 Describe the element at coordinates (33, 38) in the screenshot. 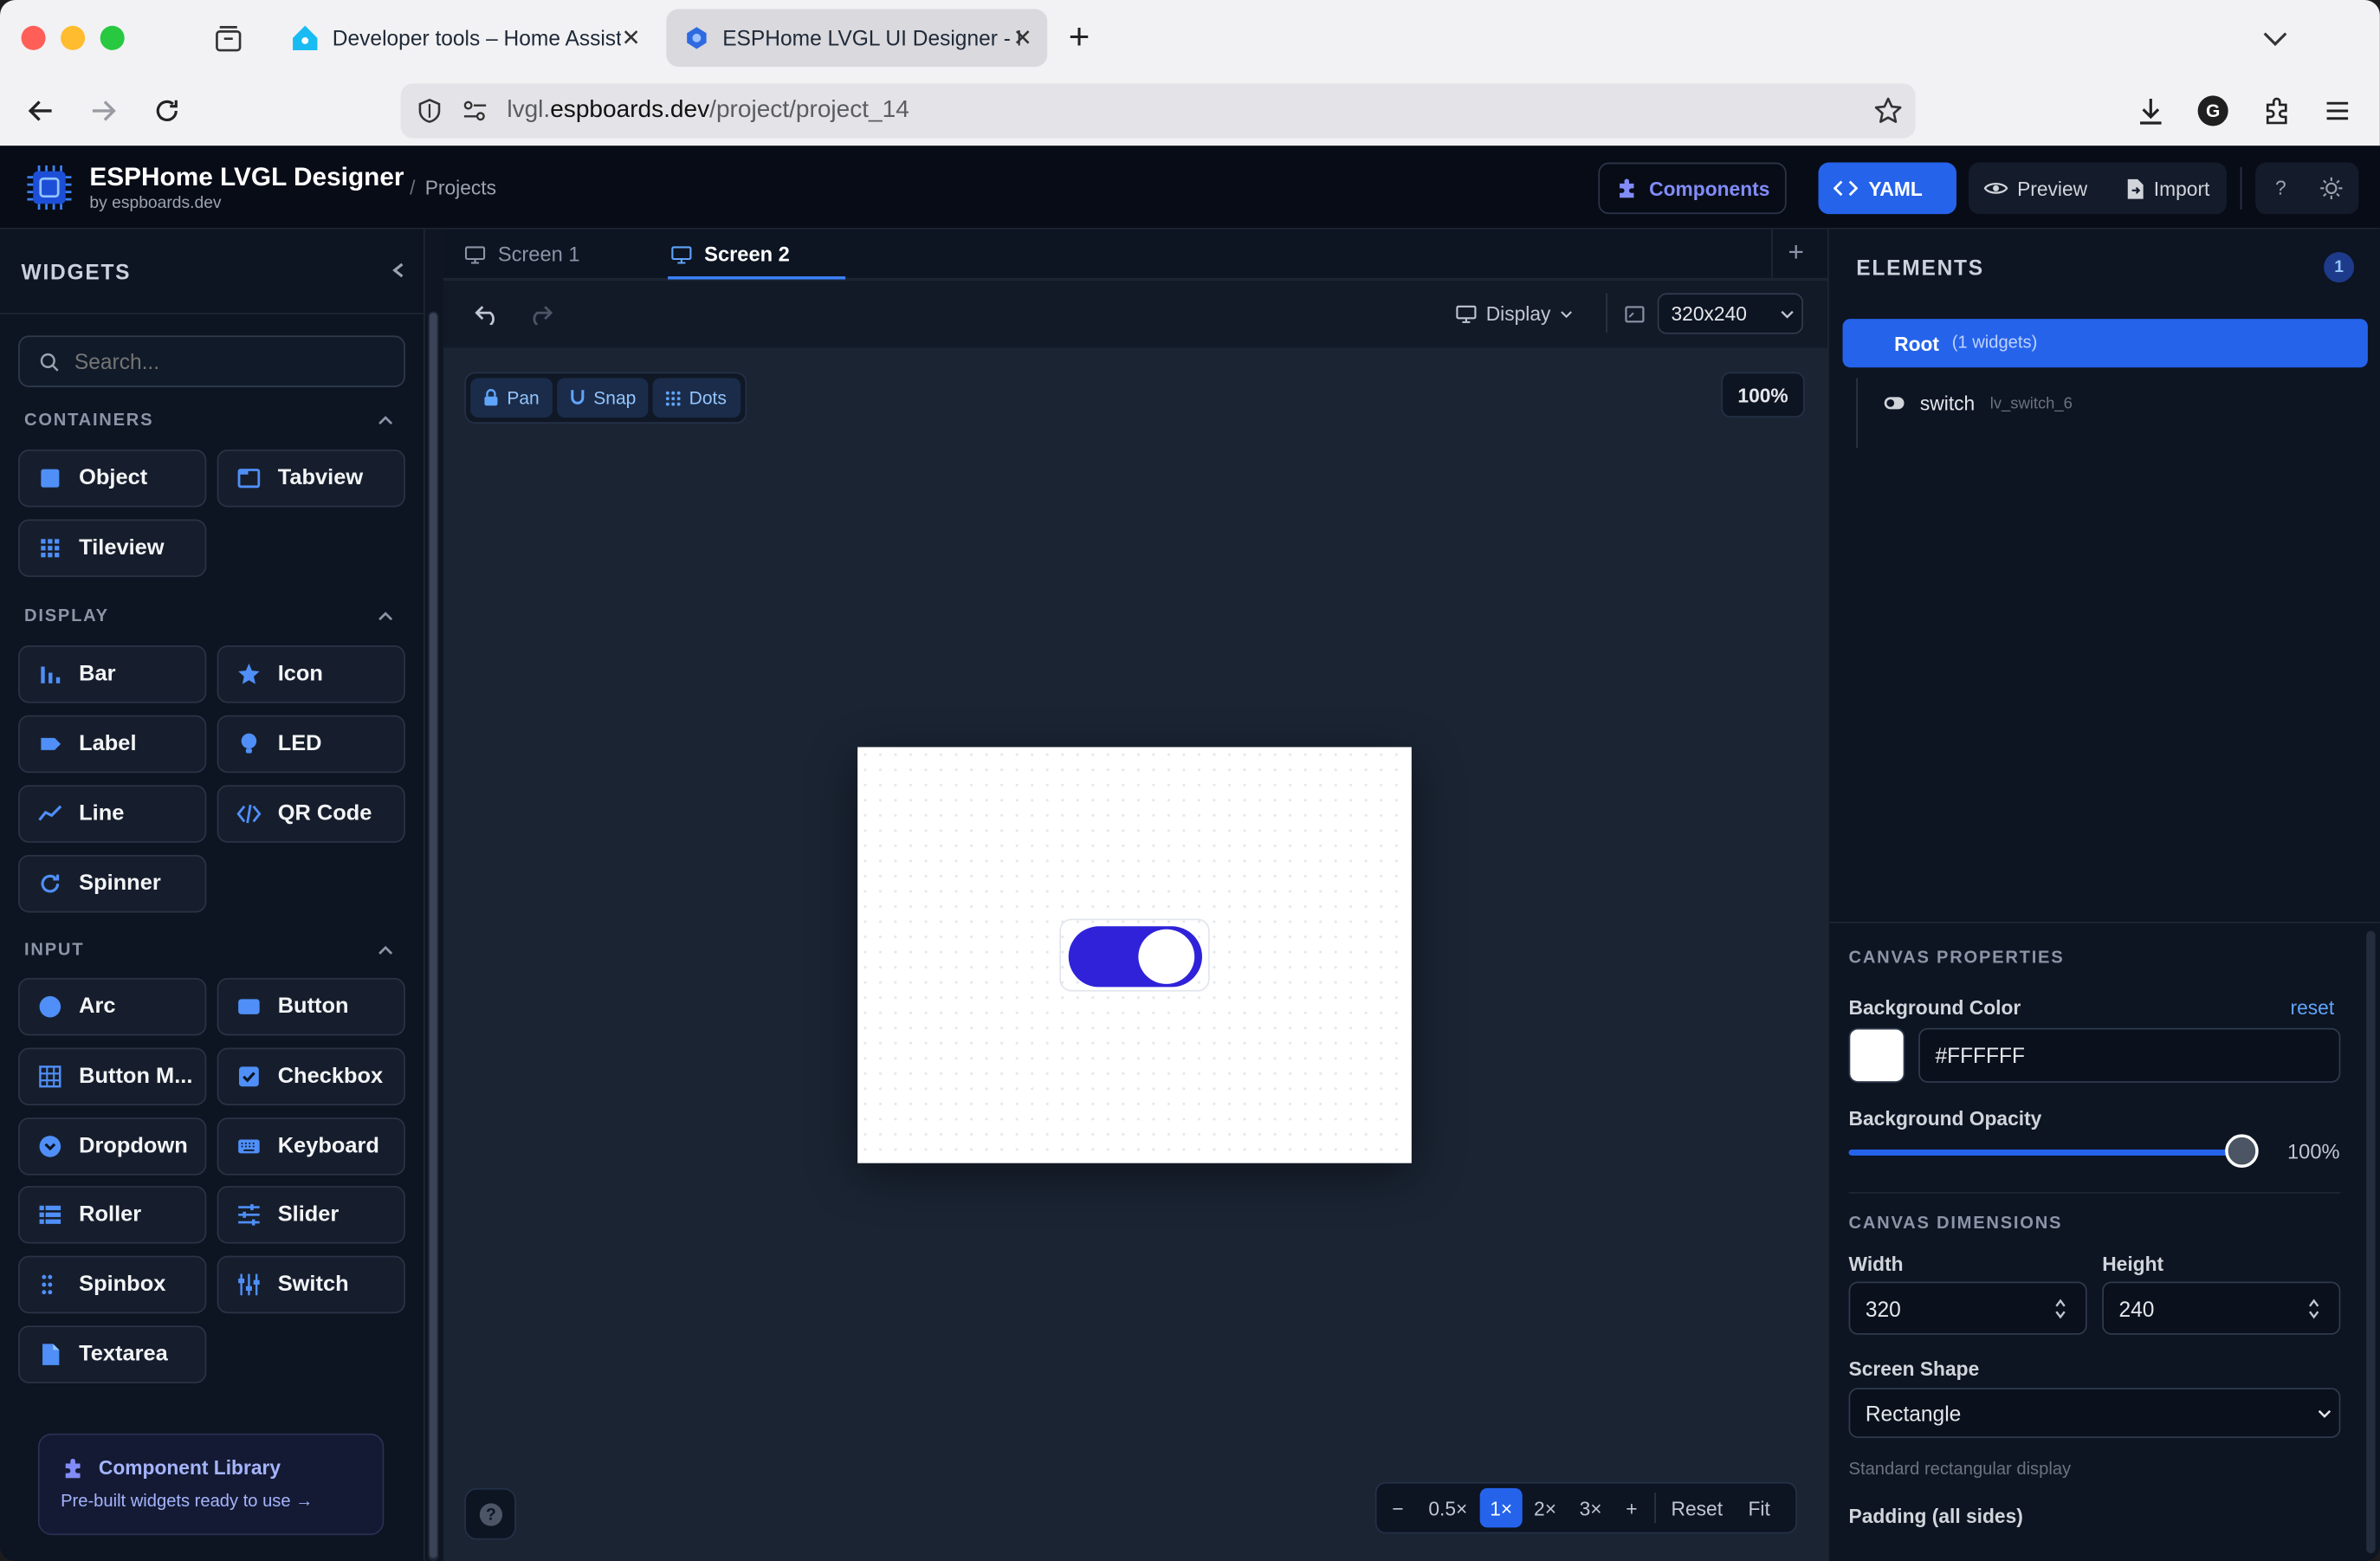

I see `close-window-button` at that location.